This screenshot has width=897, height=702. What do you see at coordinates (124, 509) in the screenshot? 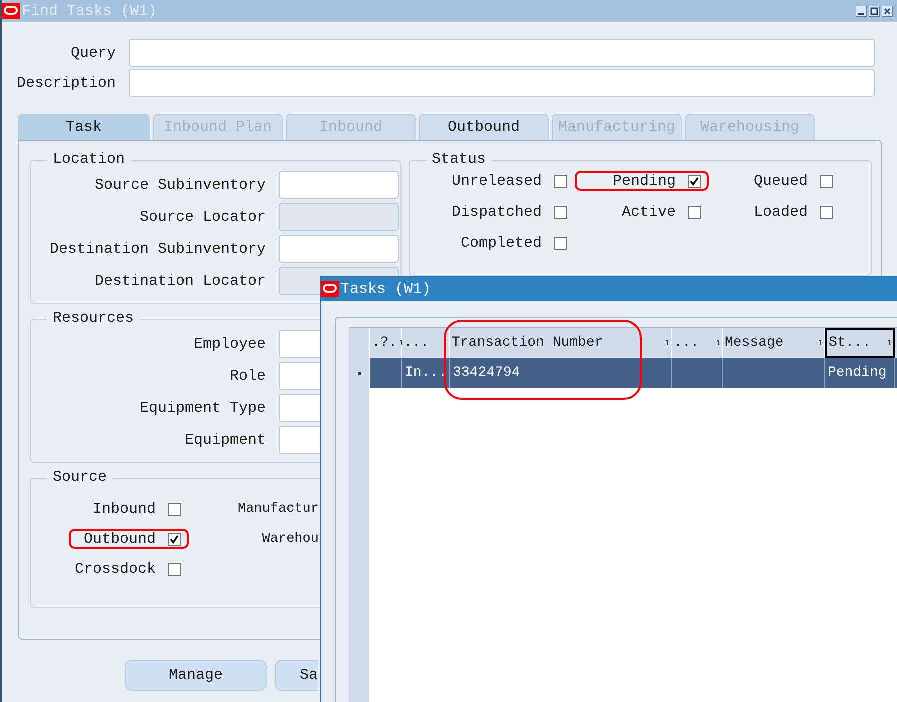
I see `checkbox-label: Inbound` at bounding box center [124, 509].